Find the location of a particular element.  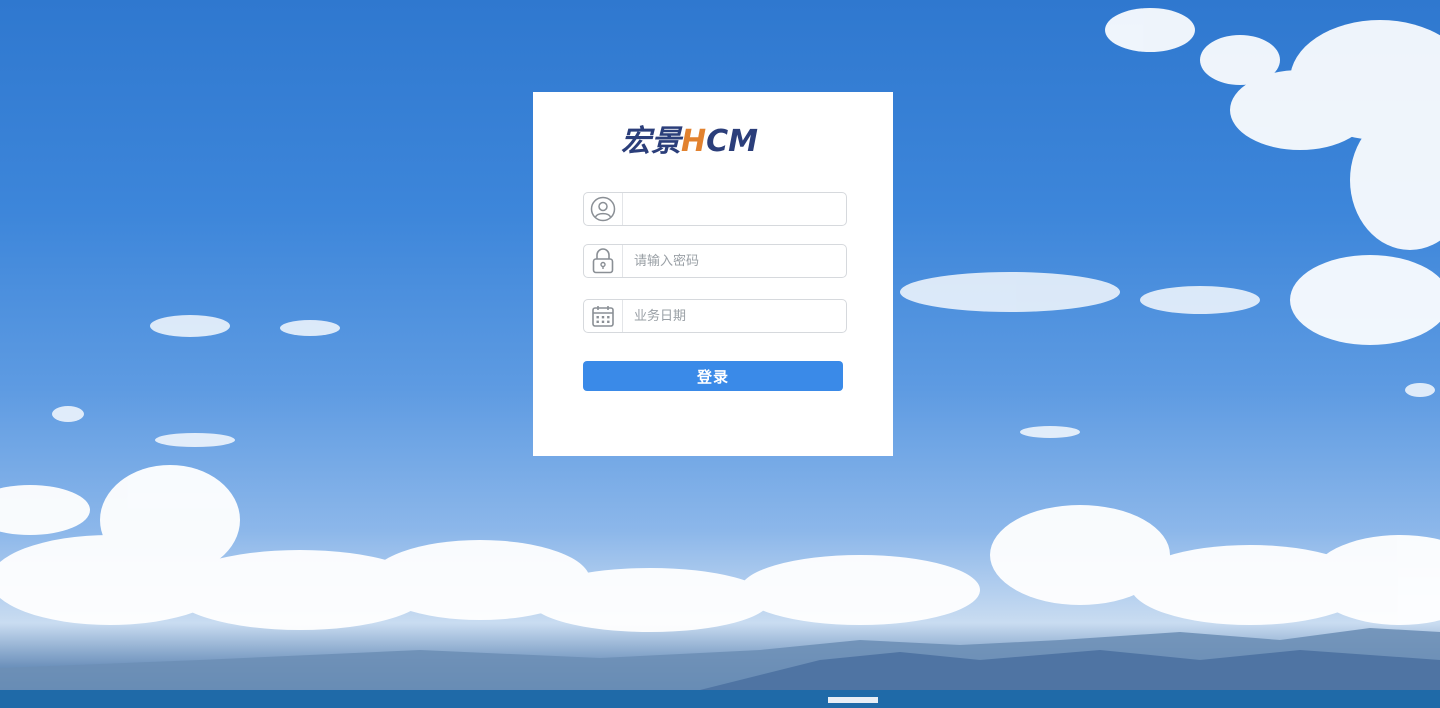

password-field is located at coordinates (715, 261).